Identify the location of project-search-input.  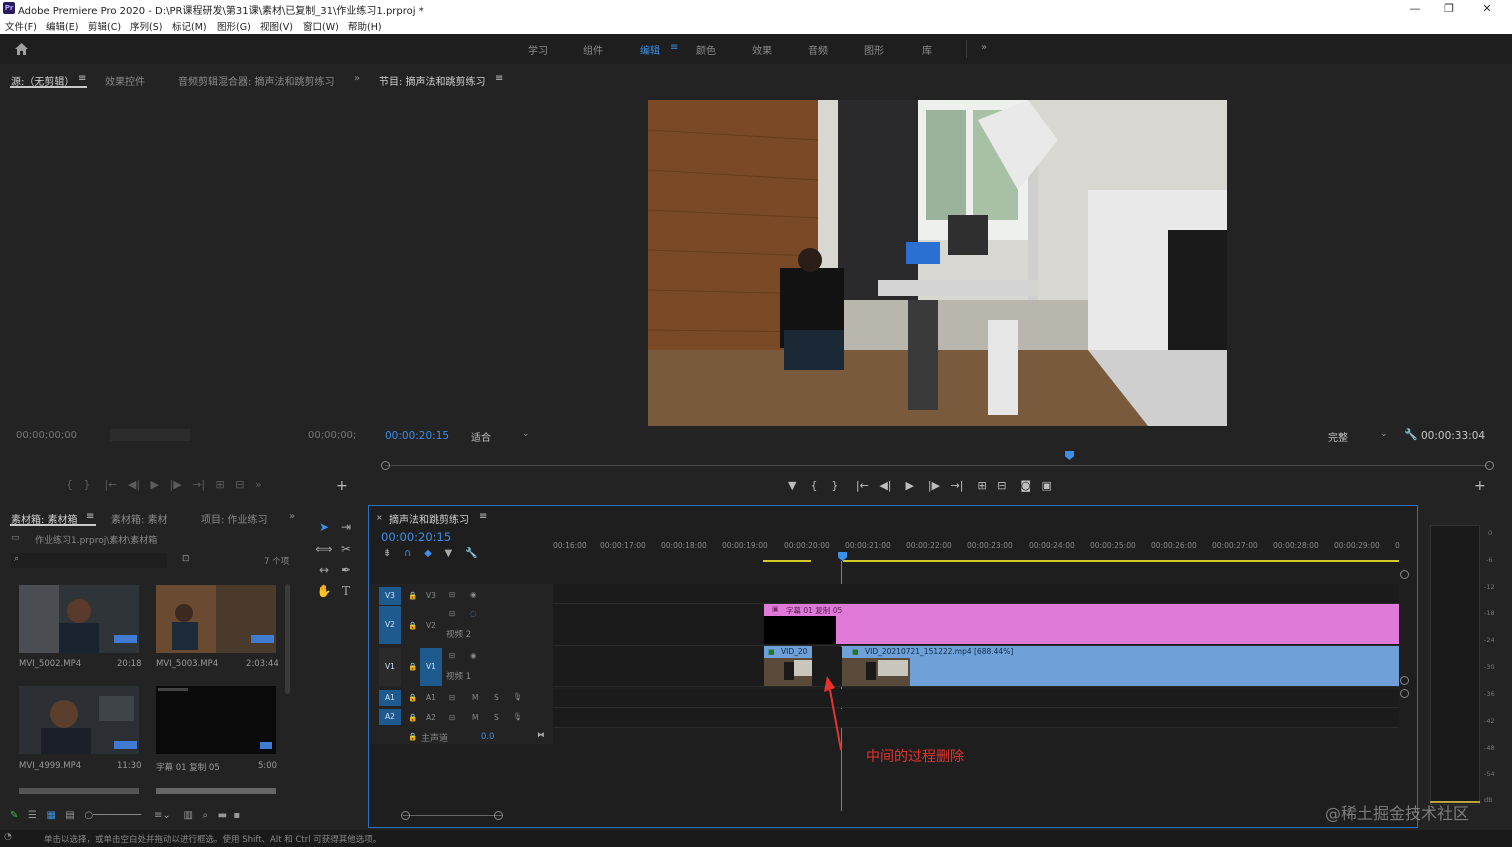
(89, 560).